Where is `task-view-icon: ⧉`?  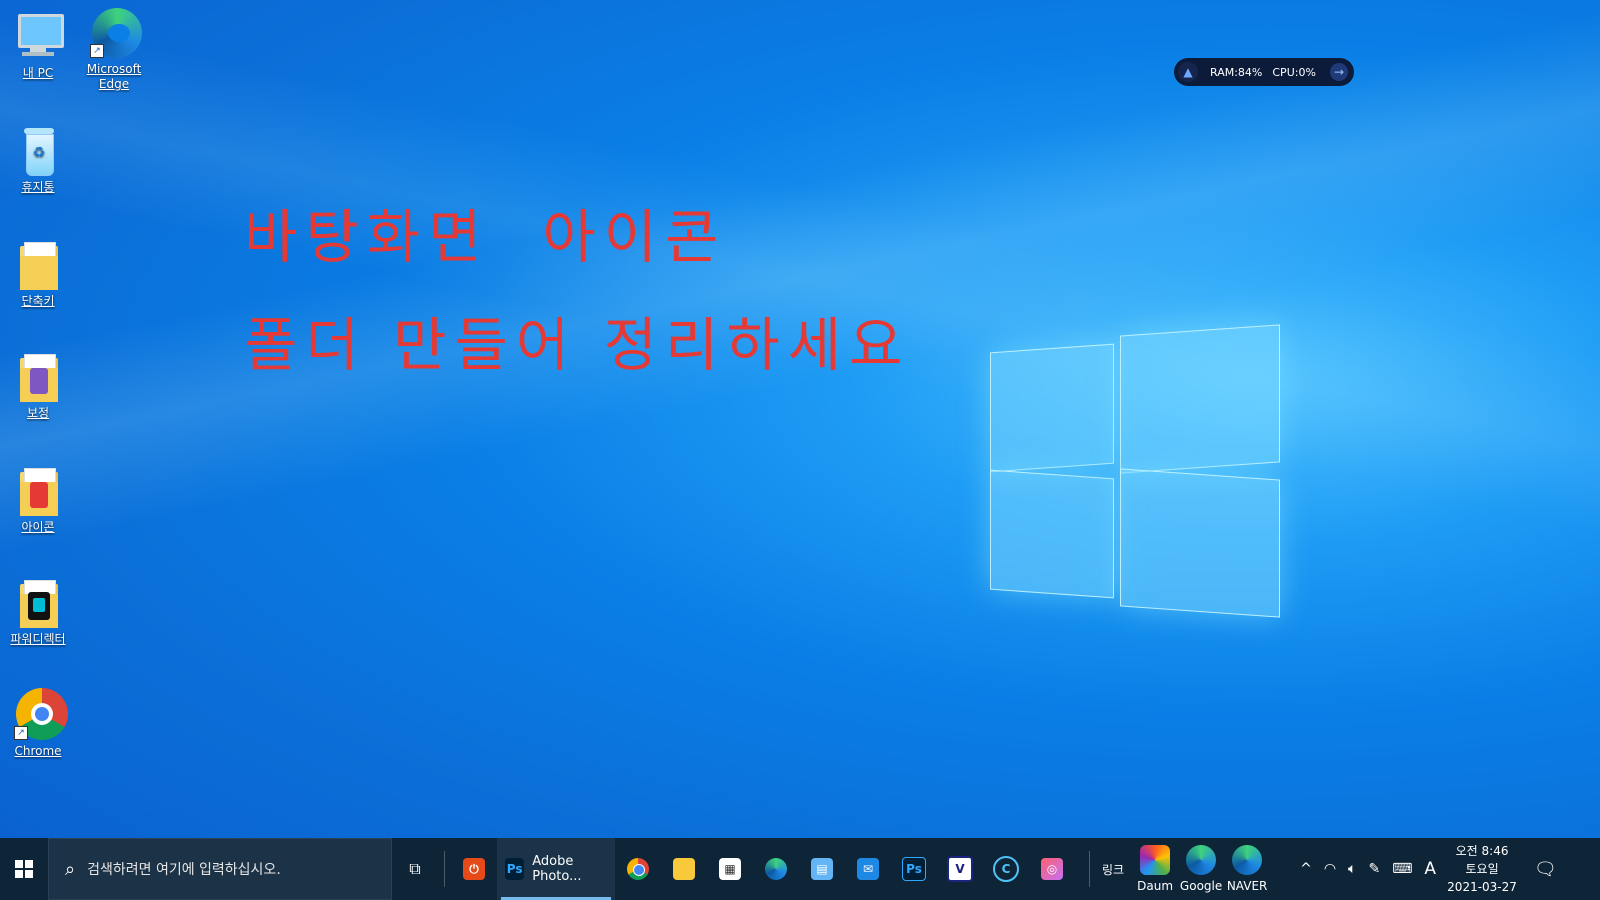
task-view-icon: ⧉ is located at coordinates (415, 868).